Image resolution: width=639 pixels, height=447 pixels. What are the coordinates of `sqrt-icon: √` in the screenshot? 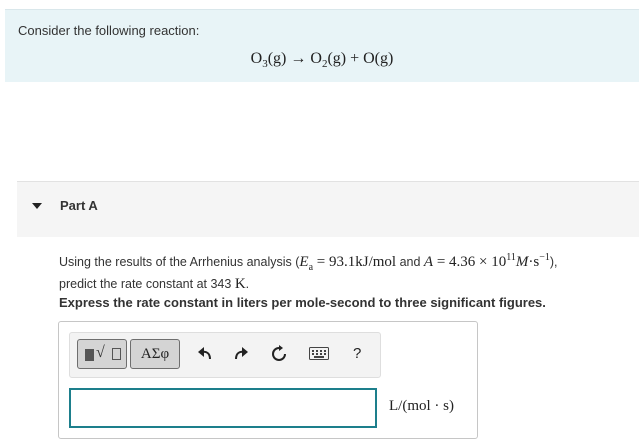 It's located at (100, 352).